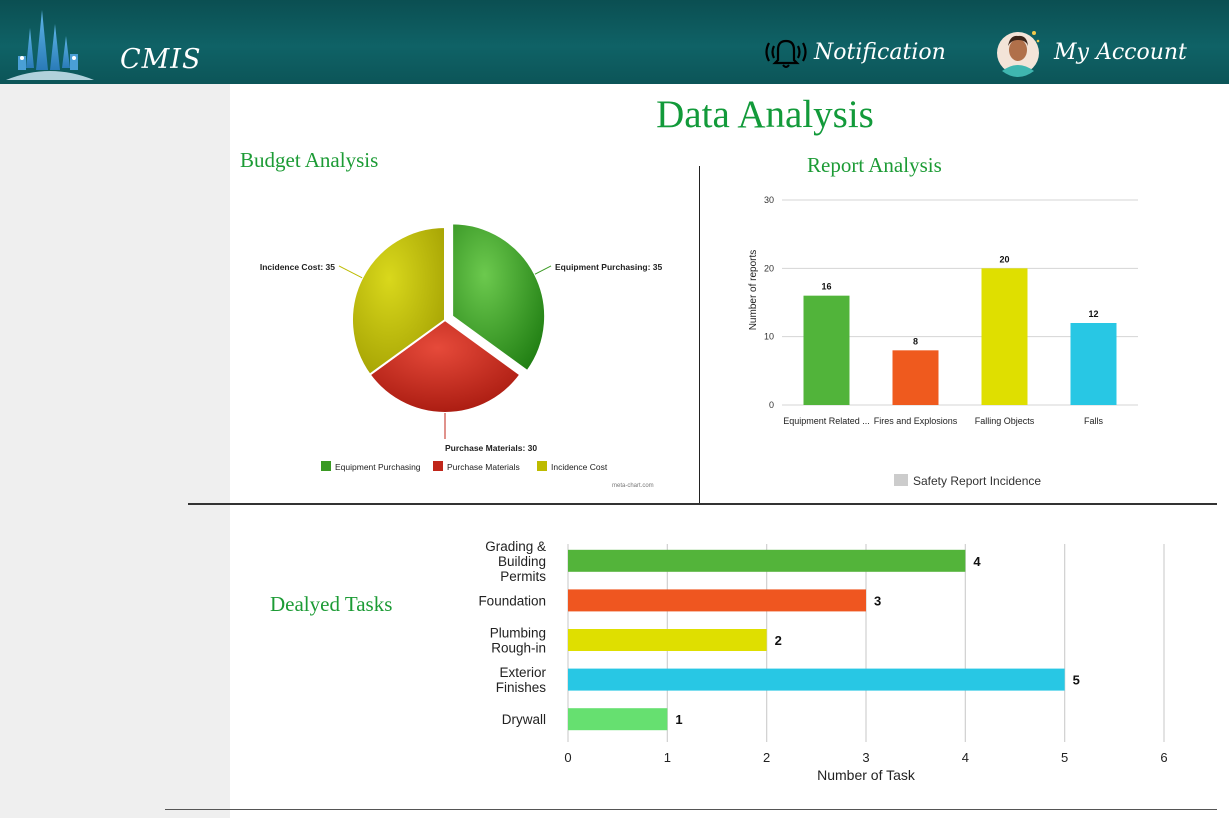  What do you see at coordinates (633, 486) in the screenshot?
I see `chart-credit: meta-chart.com` at bounding box center [633, 486].